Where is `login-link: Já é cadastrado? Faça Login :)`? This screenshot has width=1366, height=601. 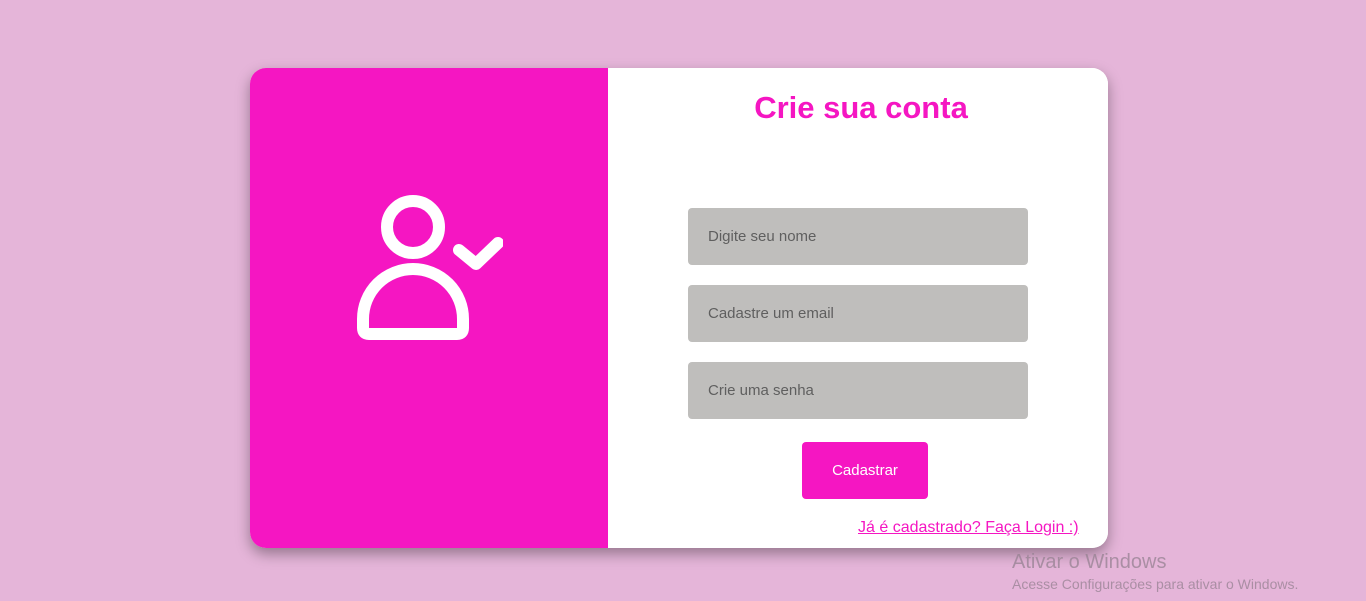
login-link: Já é cadastrado? Faça Login :) is located at coordinates (968, 528).